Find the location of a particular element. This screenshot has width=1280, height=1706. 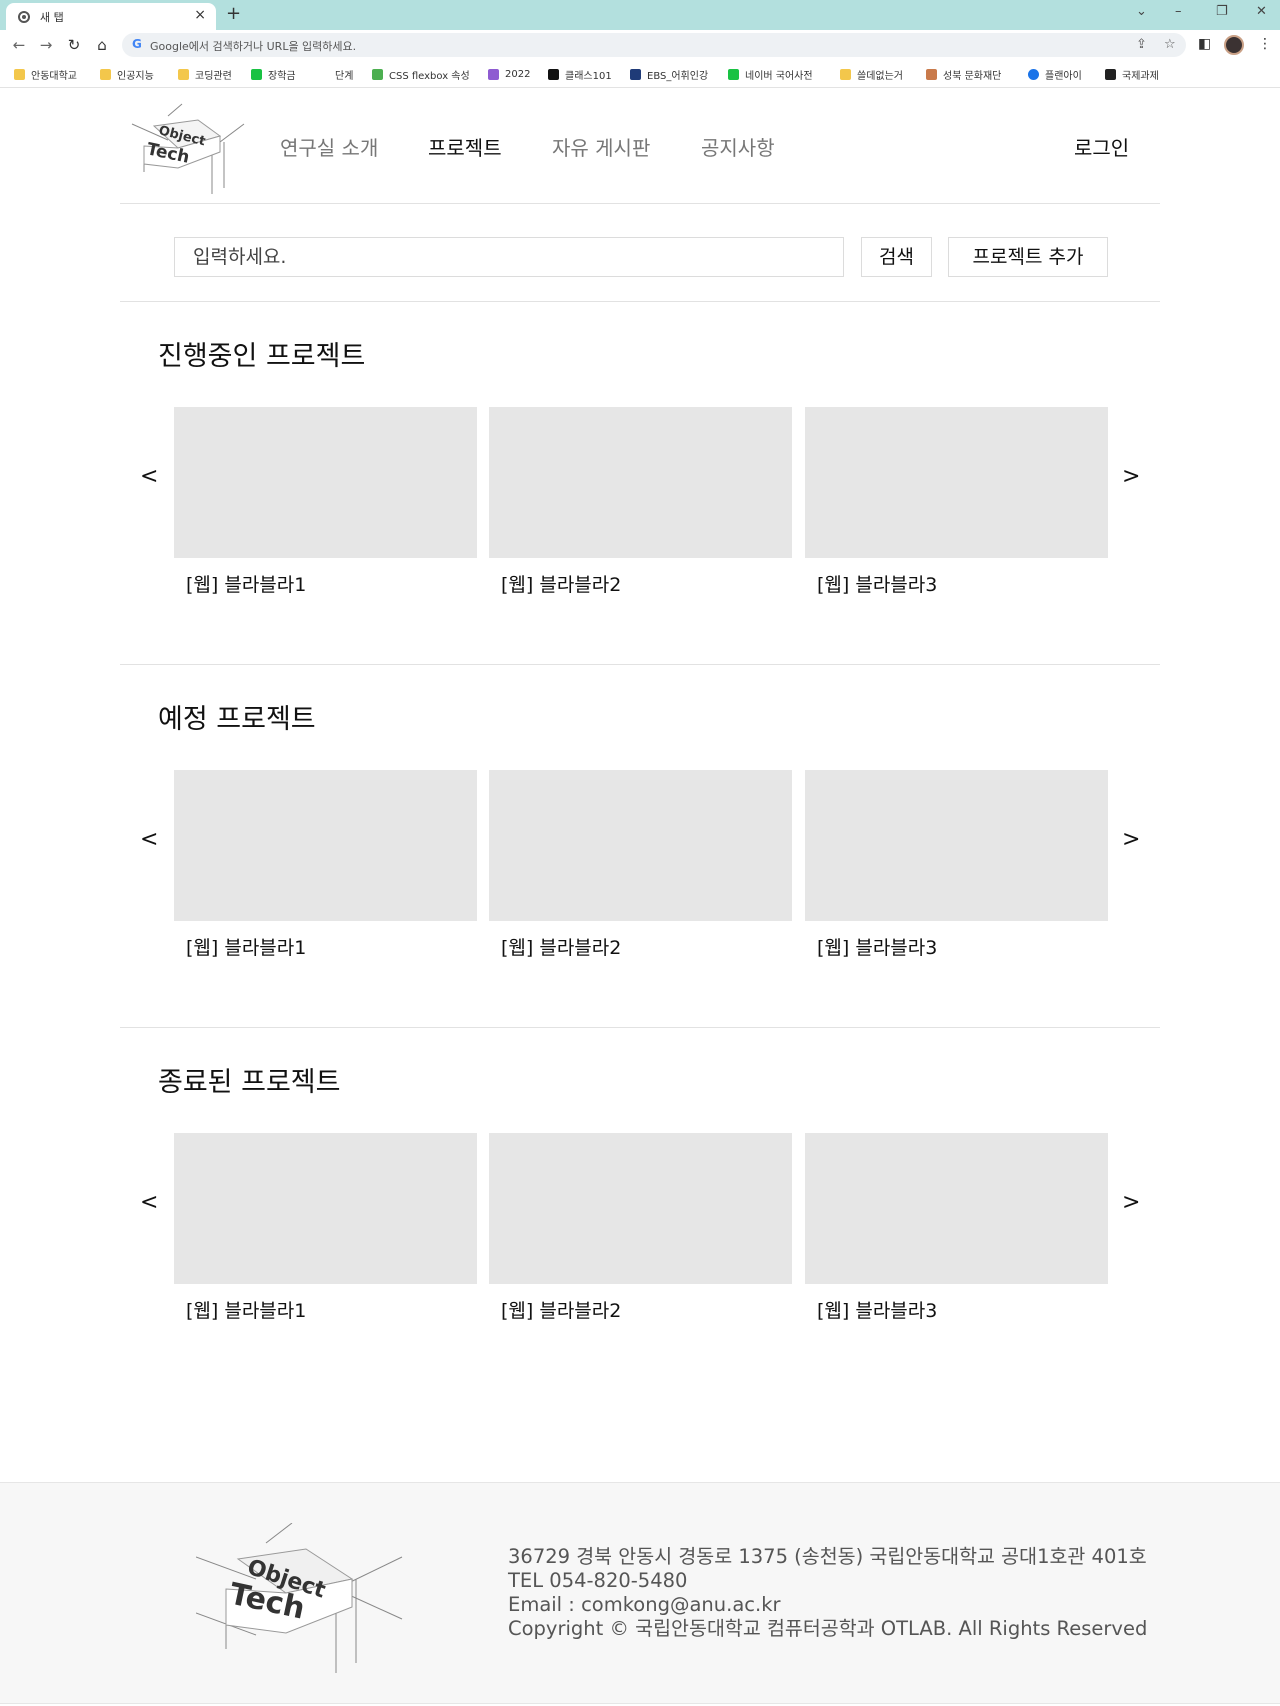

bookmark-label: 인공지능 is located at coordinates (135, 76).